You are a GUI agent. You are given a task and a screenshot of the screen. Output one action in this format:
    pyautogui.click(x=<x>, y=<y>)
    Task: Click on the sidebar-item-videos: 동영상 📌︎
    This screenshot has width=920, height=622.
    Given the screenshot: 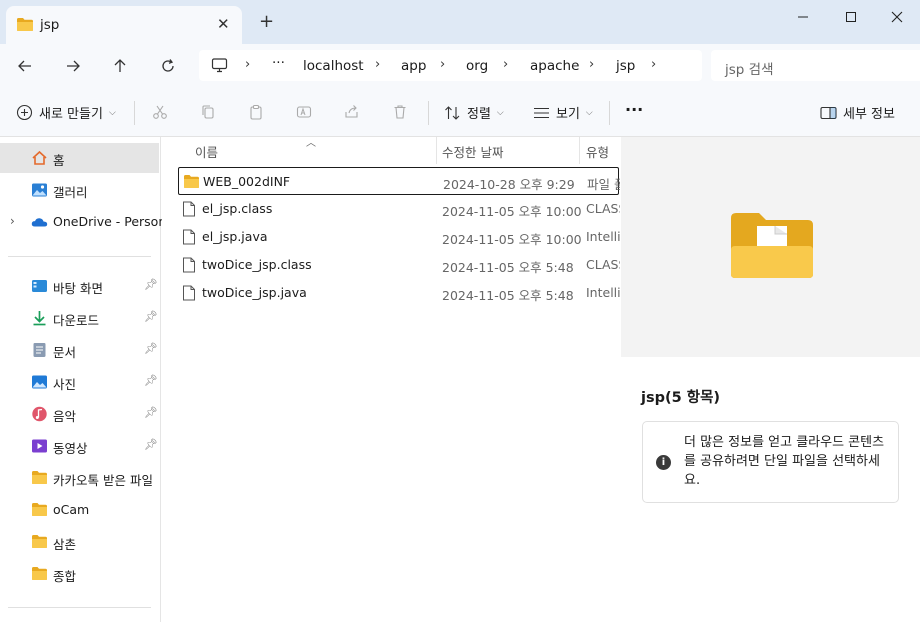 What is the action you would take?
    pyautogui.click(x=80, y=446)
    